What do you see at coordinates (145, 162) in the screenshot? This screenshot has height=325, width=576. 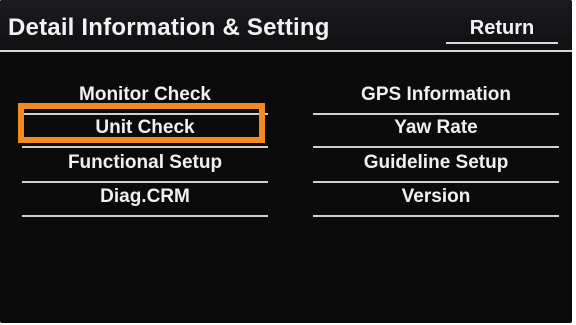 I see `menu-item-label: Functional Setup` at bounding box center [145, 162].